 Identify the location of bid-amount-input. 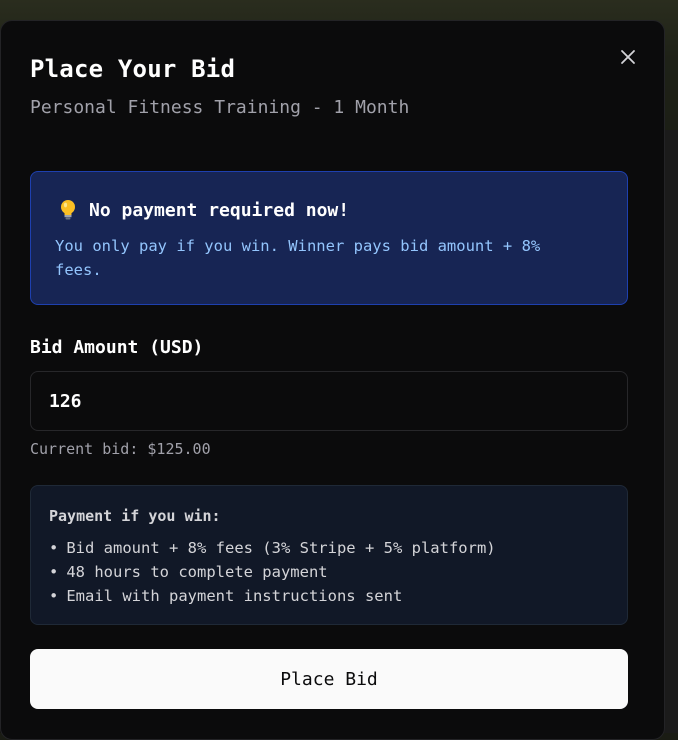
(329, 401).